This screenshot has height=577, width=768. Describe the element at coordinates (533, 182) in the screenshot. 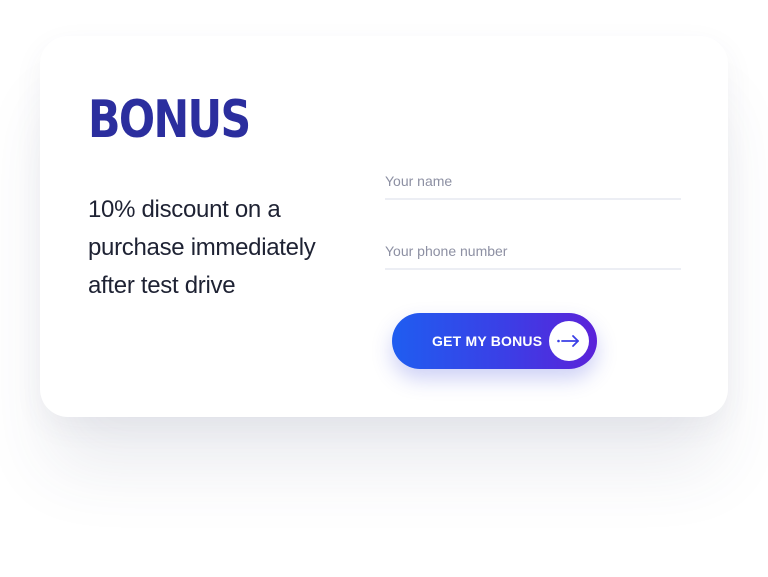

I see `name-input` at that location.